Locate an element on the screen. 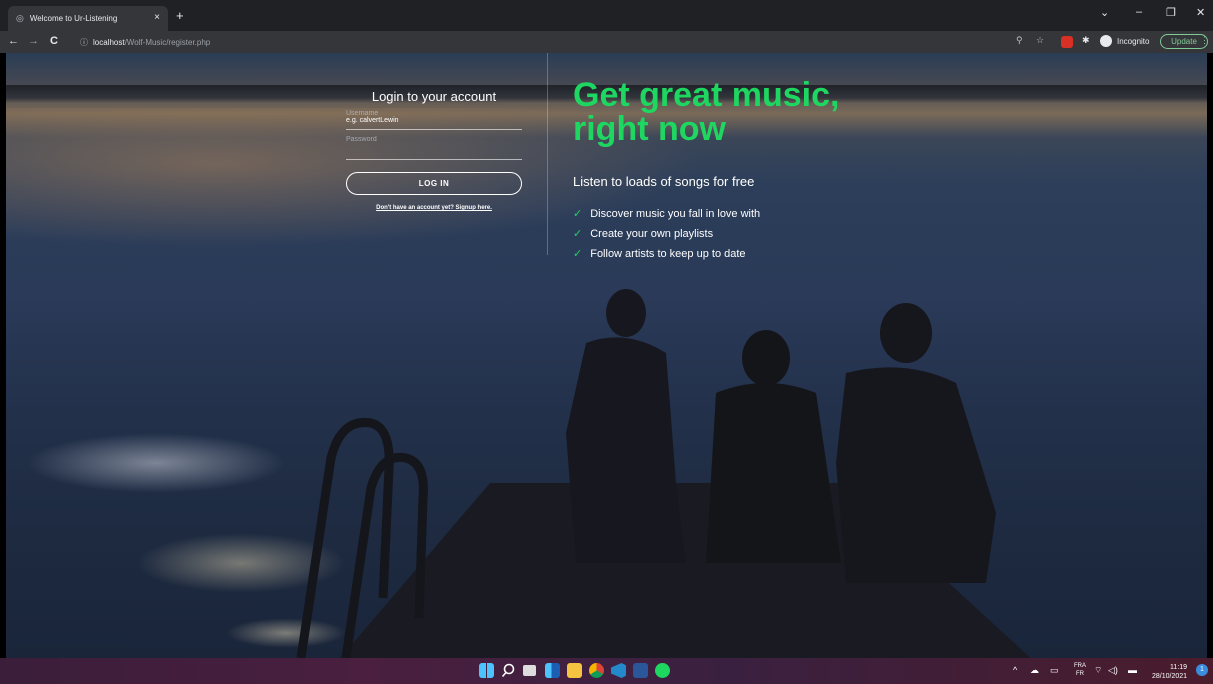 The image size is (1213, 684). info-icon: ⓘ is located at coordinates (84, 42).